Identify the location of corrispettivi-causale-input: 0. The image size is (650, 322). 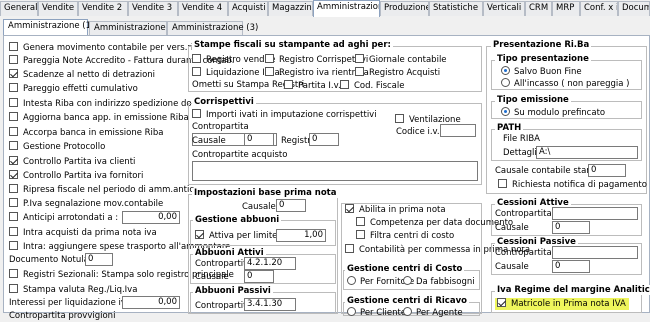
(259, 139).